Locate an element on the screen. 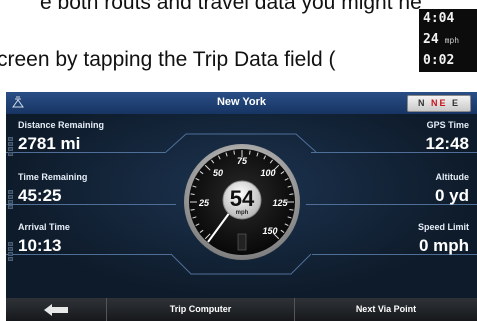 This screenshot has height=321, width=477. trip-data-field-widget: 4:04 24 mph 0:02 is located at coordinates (448, 40).